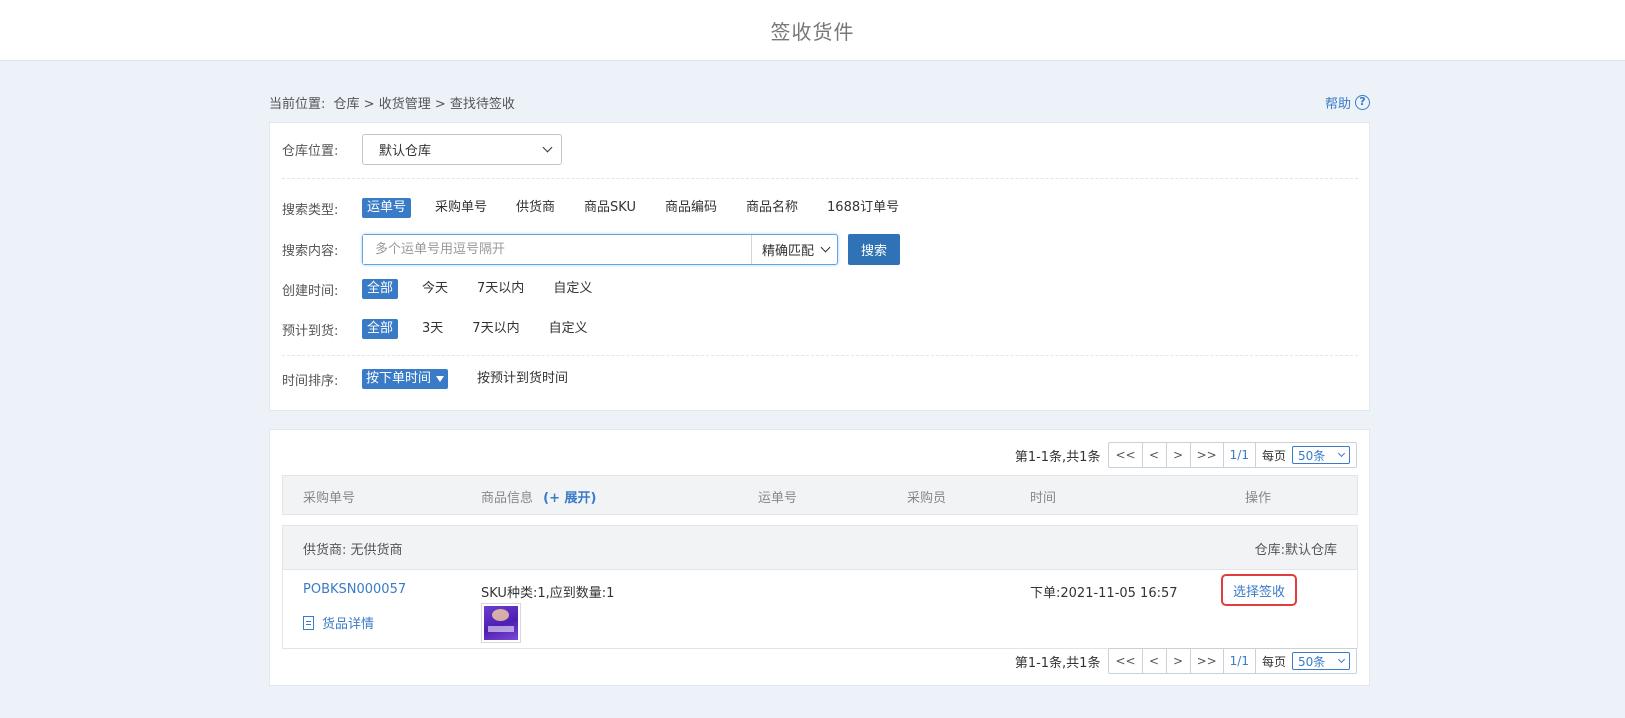  I want to click on arrival-option-custom: 自定义, so click(568, 329).